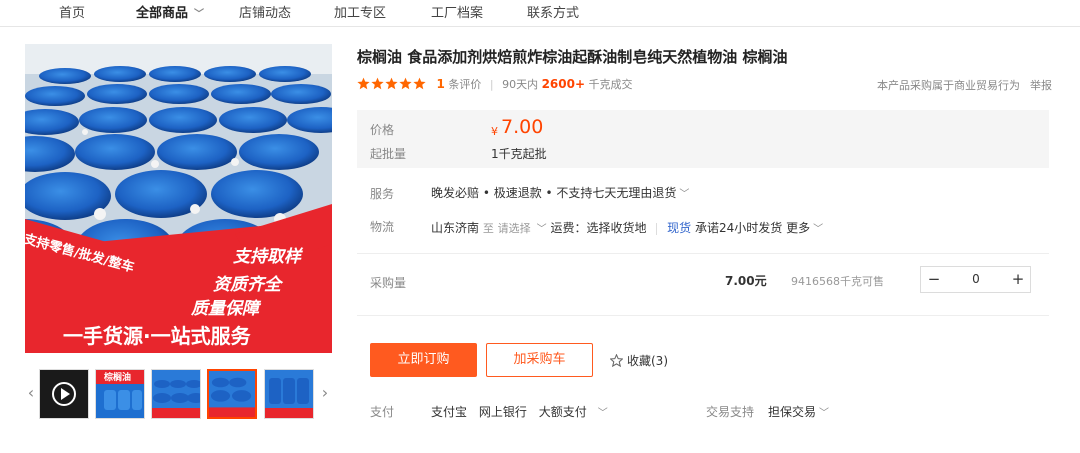  I want to click on payment-alipay: 支付宝, so click(449, 412).